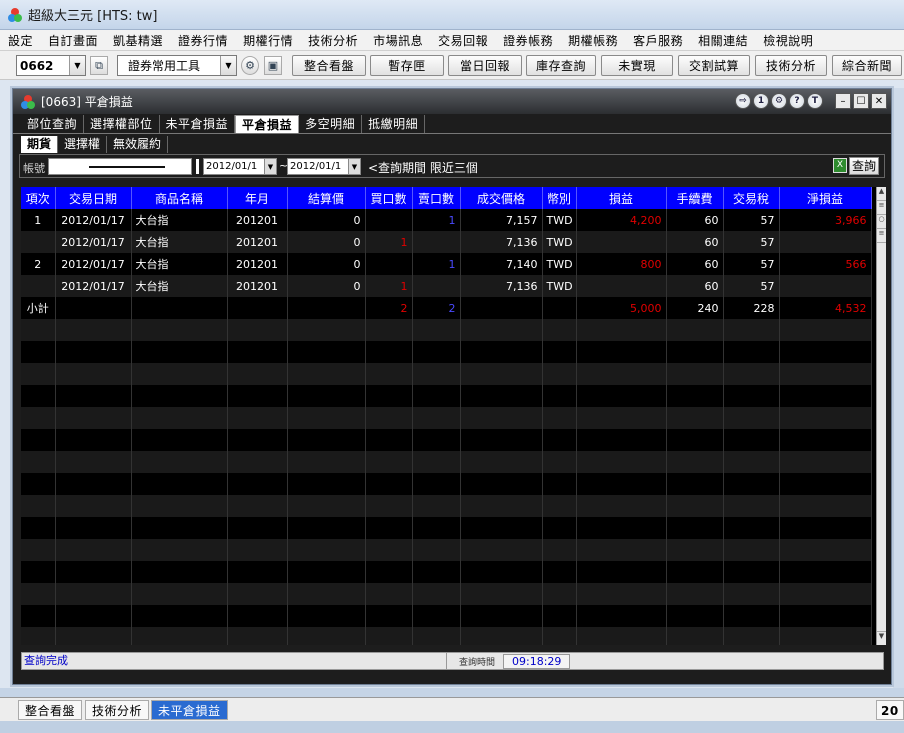 The image size is (904, 733). What do you see at coordinates (189, 710) in the screenshot?
I see `bottom-tab-open-pnl: 未平倉損益` at bounding box center [189, 710].